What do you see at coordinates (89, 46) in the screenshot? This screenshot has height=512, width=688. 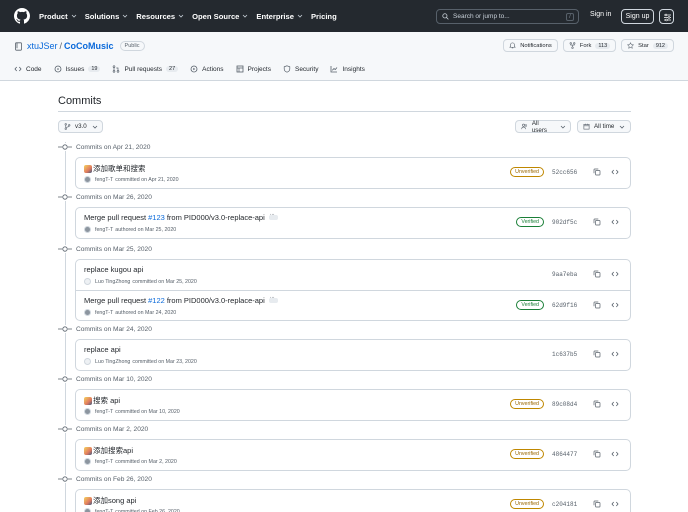 I see `repo-name-link: CoCoMusic` at bounding box center [89, 46].